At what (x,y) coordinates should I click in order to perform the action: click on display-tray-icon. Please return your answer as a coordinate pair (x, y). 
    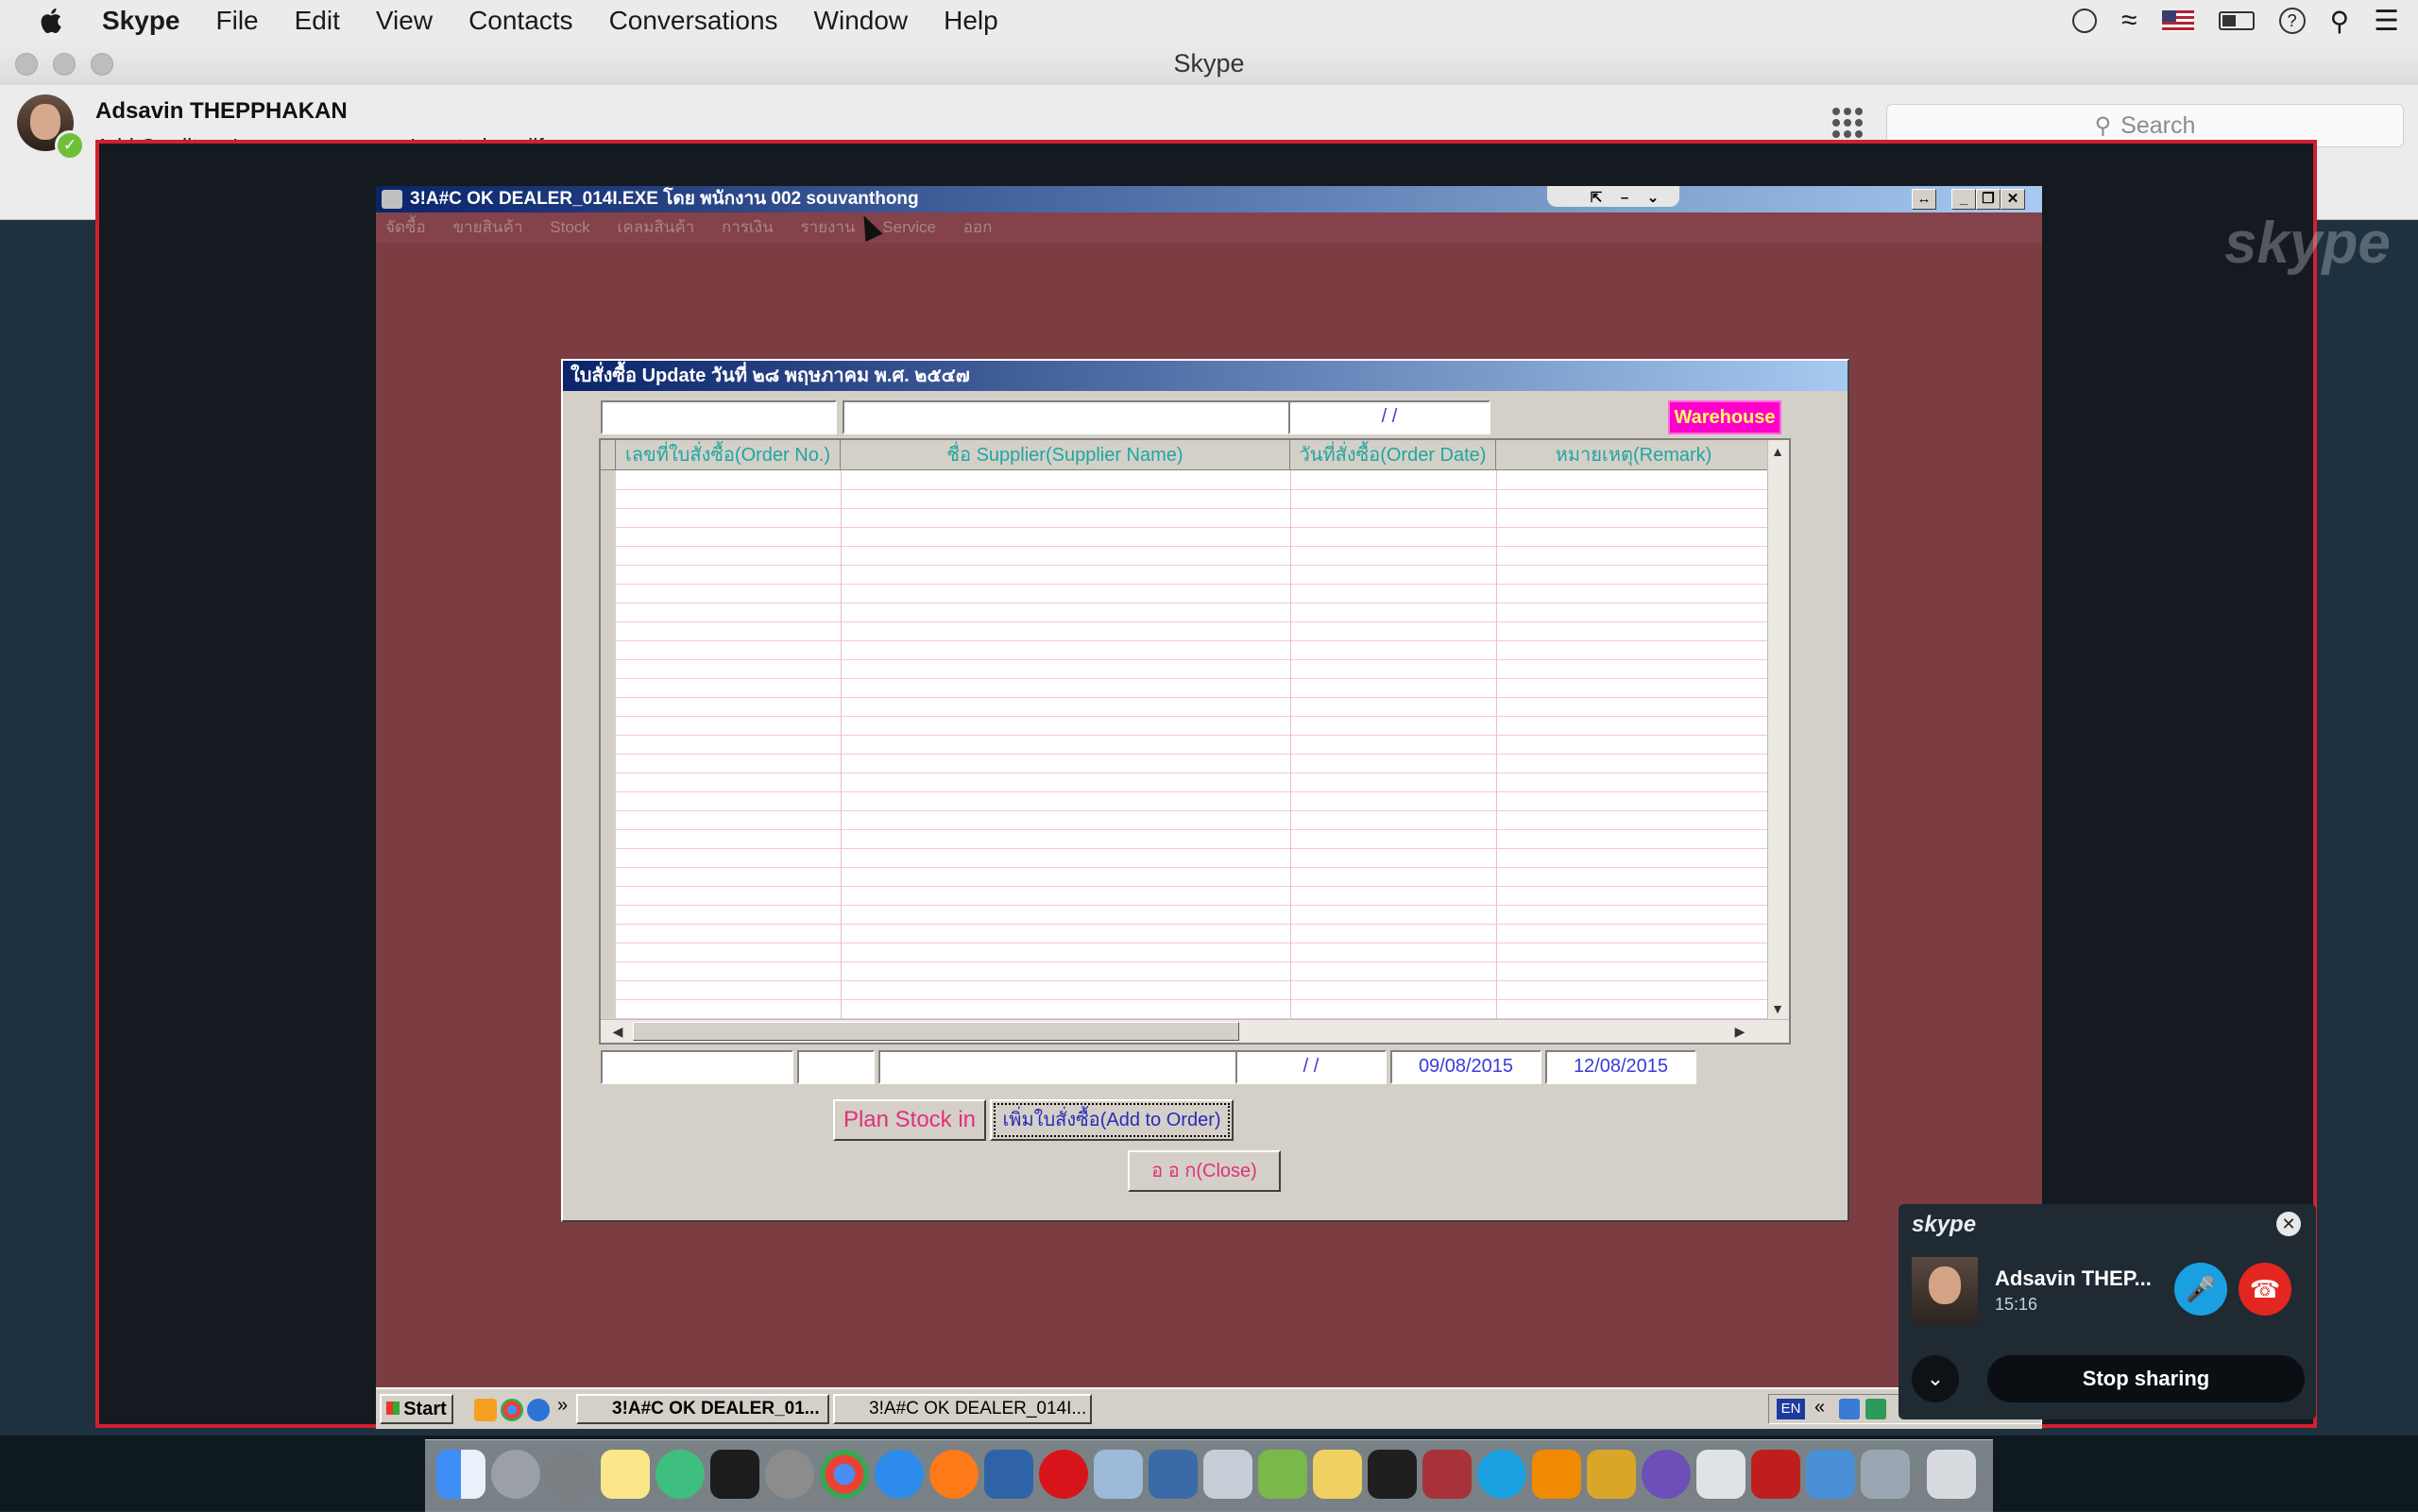
    Looking at the image, I should click on (1875, 1409).